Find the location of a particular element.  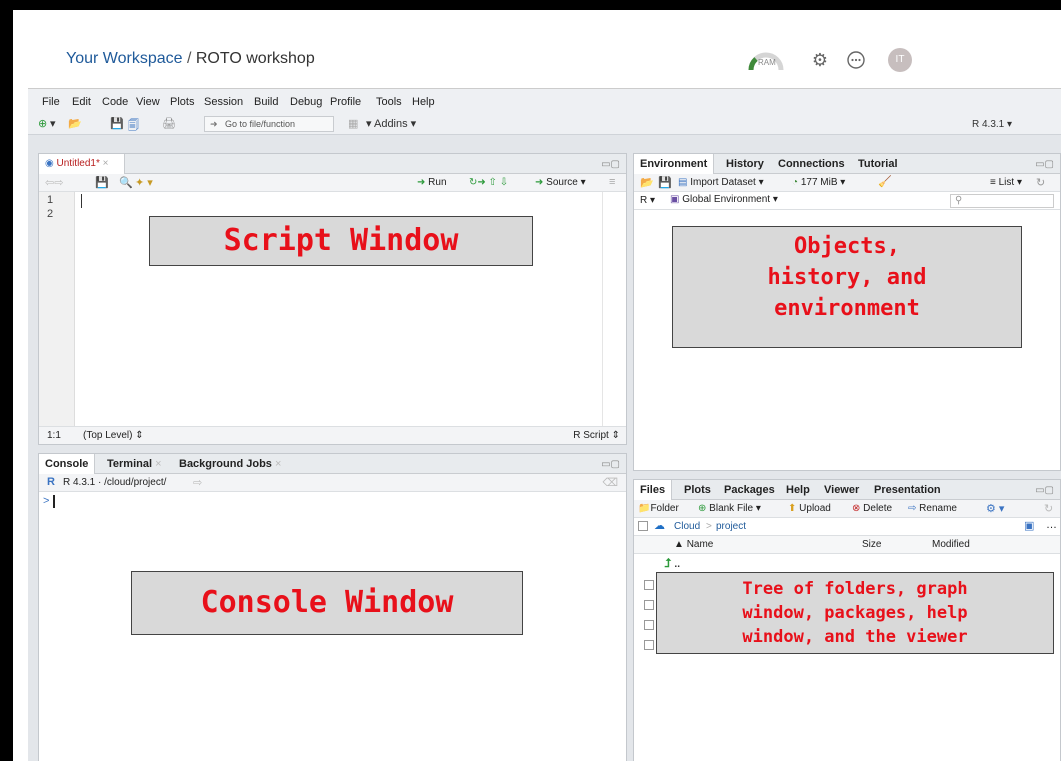

more-options-icon is located at coordinates (856, 60).